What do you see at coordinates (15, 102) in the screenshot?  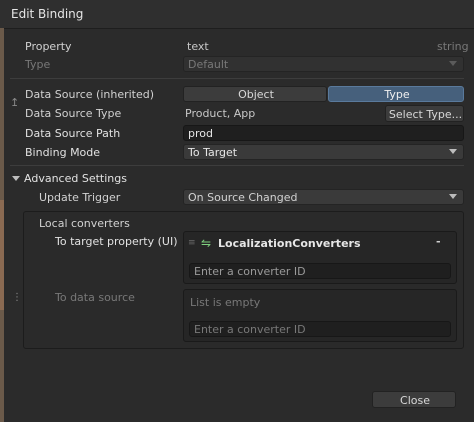 I see `binding-link-icon: ↥` at bounding box center [15, 102].